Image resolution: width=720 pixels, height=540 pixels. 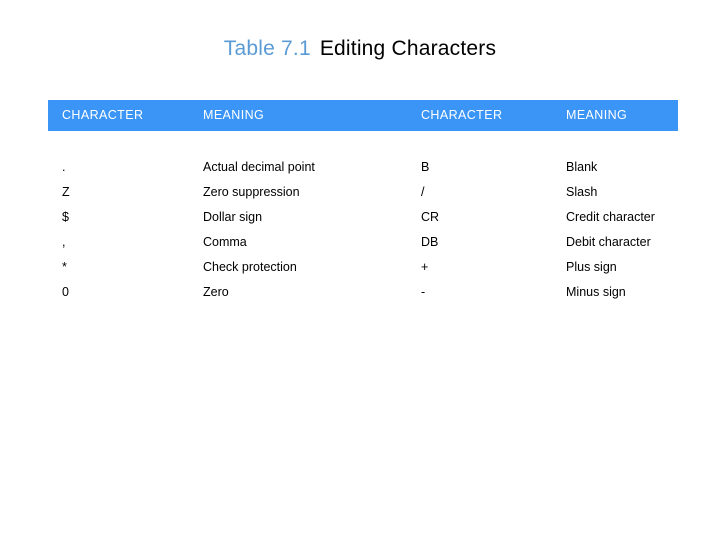 I want to click on cell-meaning-left: Check protection, so click(x=250, y=267).